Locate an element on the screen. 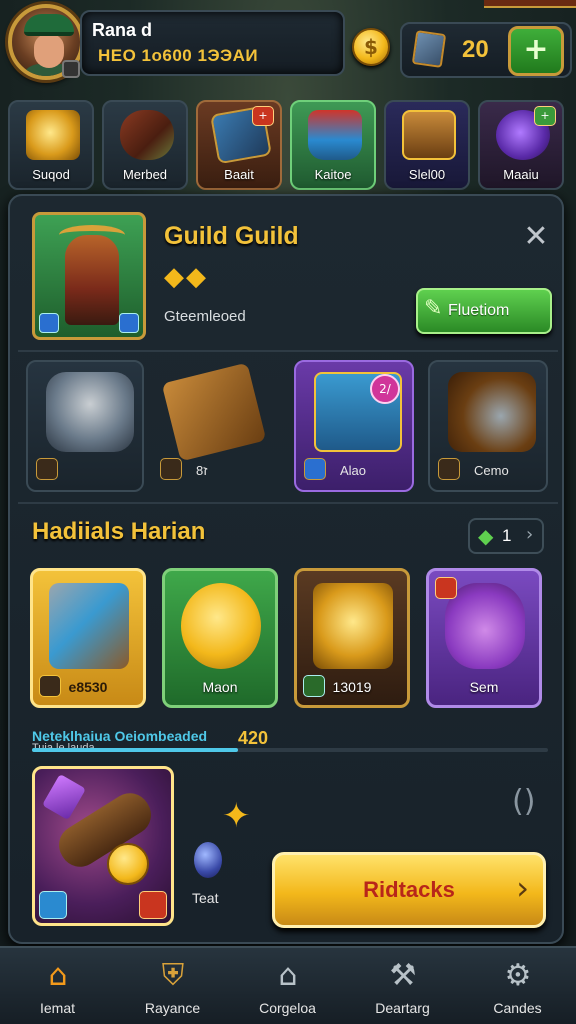  hammer-staff-icon is located at coordinates (89, 626).